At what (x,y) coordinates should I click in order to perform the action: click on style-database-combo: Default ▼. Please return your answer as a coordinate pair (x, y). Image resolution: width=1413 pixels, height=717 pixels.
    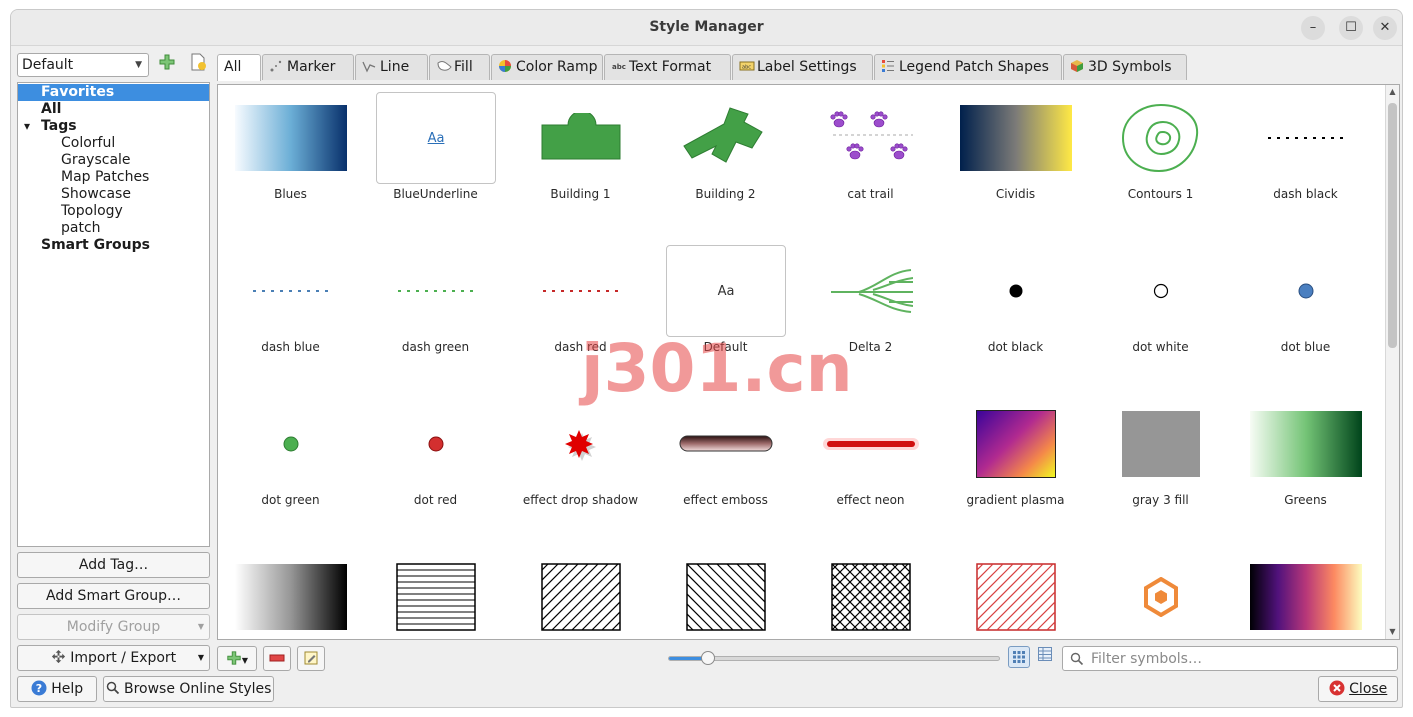
    Looking at the image, I should click on (83, 65).